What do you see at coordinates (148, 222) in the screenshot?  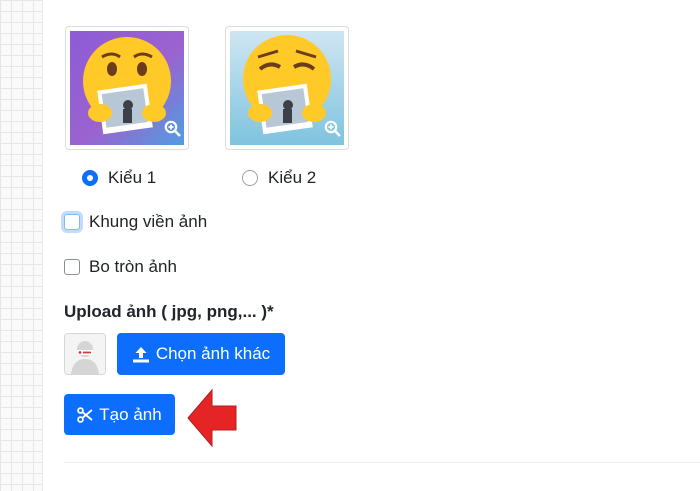 I see `frame-option-label: Khung viền ảnh` at bounding box center [148, 222].